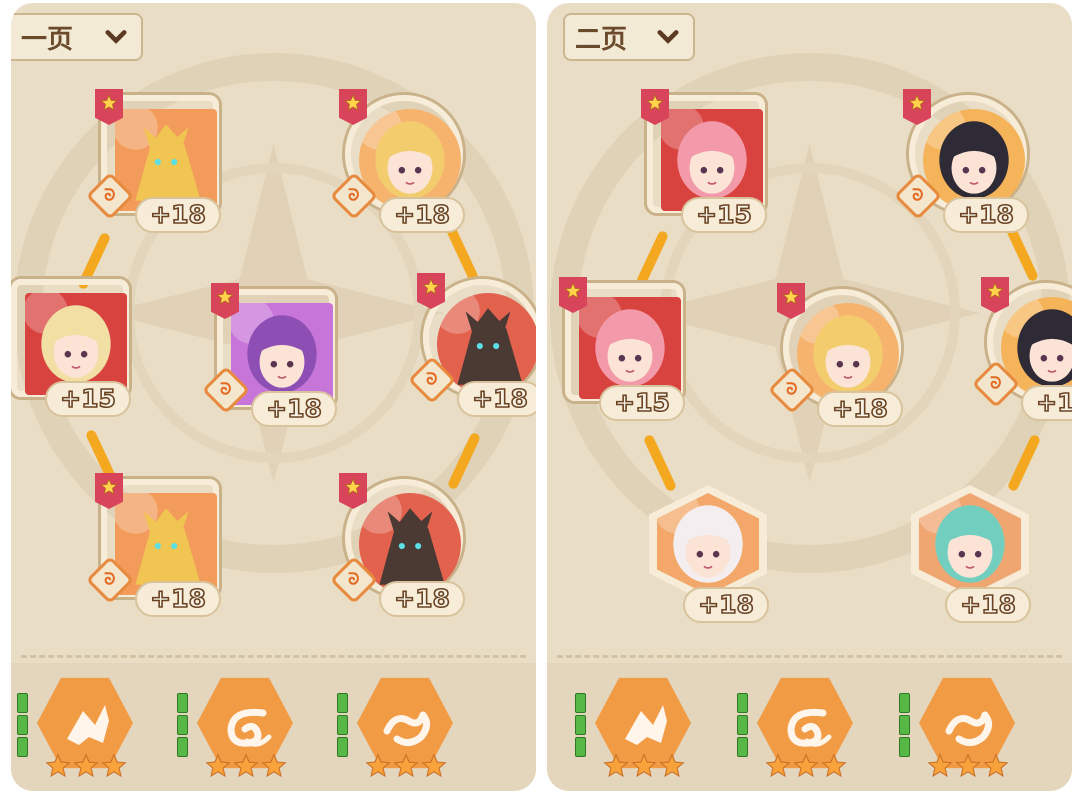  What do you see at coordinates (601, 39) in the screenshot?
I see `page-dropdown-label: 二页` at bounding box center [601, 39].